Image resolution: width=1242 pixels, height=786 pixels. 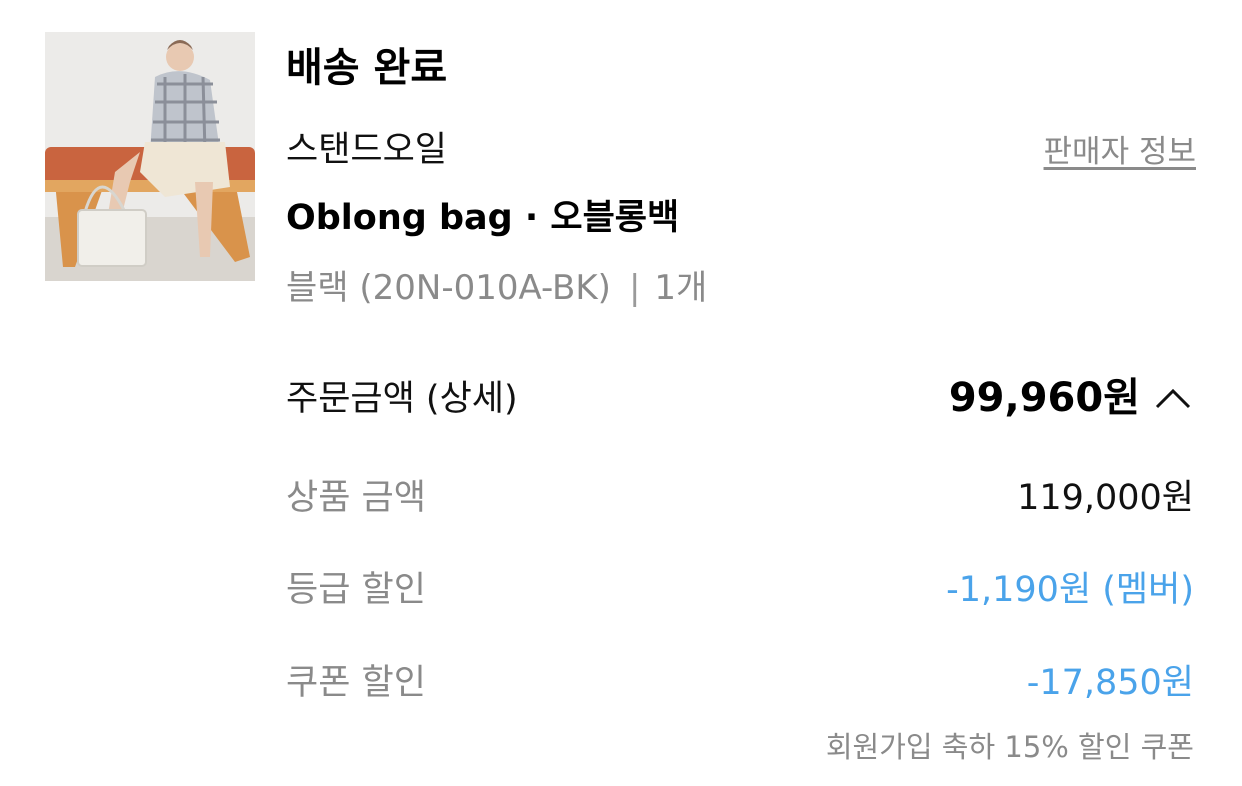 What do you see at coordinates (448, 288) in the screenshot?
I see `option-value: 블랙 (20N-010A-BK)` at bounding box center [448, 288].